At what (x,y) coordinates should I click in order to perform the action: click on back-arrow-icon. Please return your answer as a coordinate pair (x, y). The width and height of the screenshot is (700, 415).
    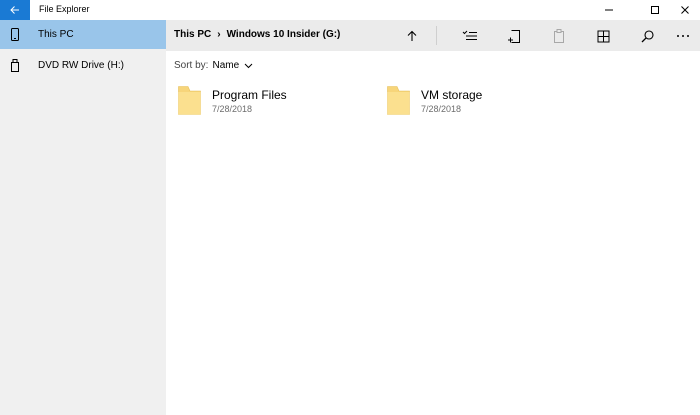
    Looking at the image, I should click on (14, 10).